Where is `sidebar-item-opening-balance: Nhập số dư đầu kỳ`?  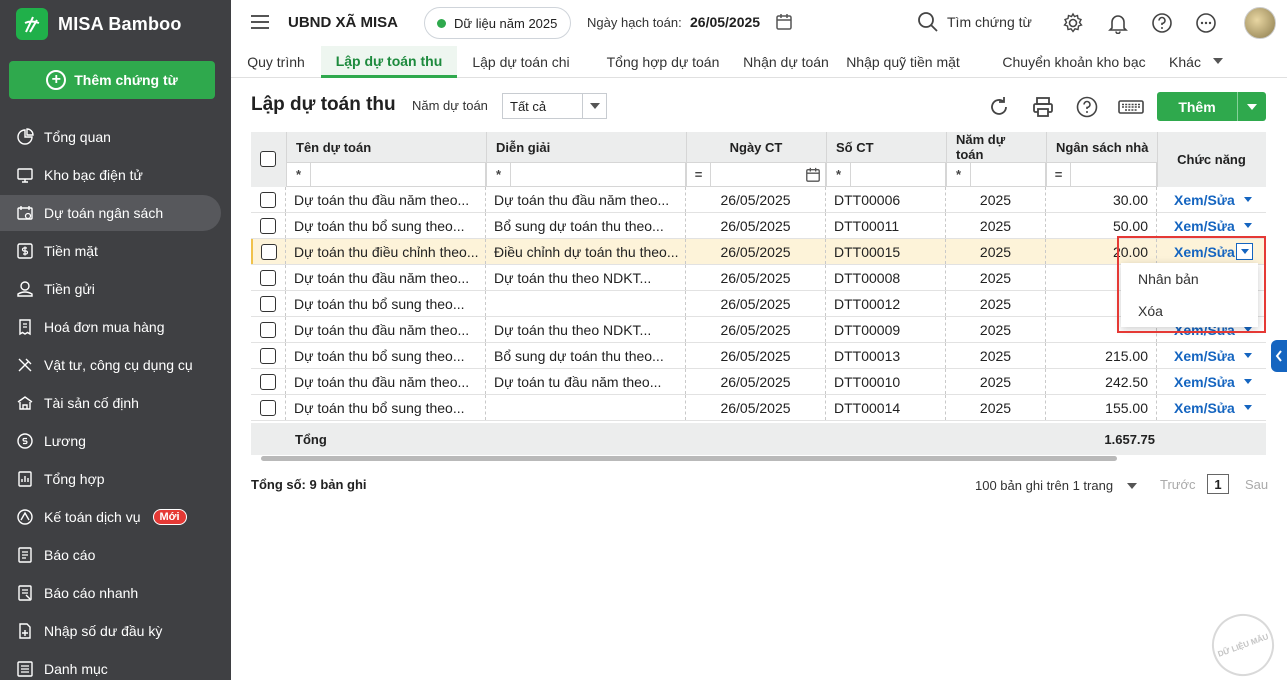
sidebar-item-opening-balance: Nhập số dư đầu kỳ is located at coordinates (110, 631).